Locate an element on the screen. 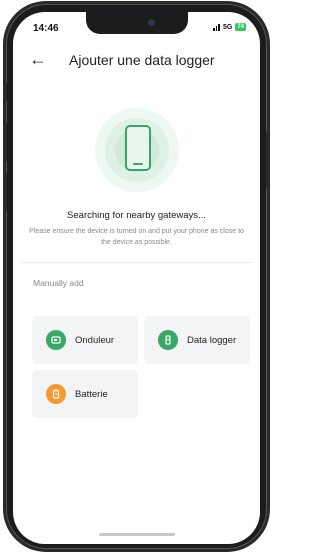 The width and height of the screenshot is (320, 553). page-title: Ajouter une data logger is located at coordinates (142, 60).